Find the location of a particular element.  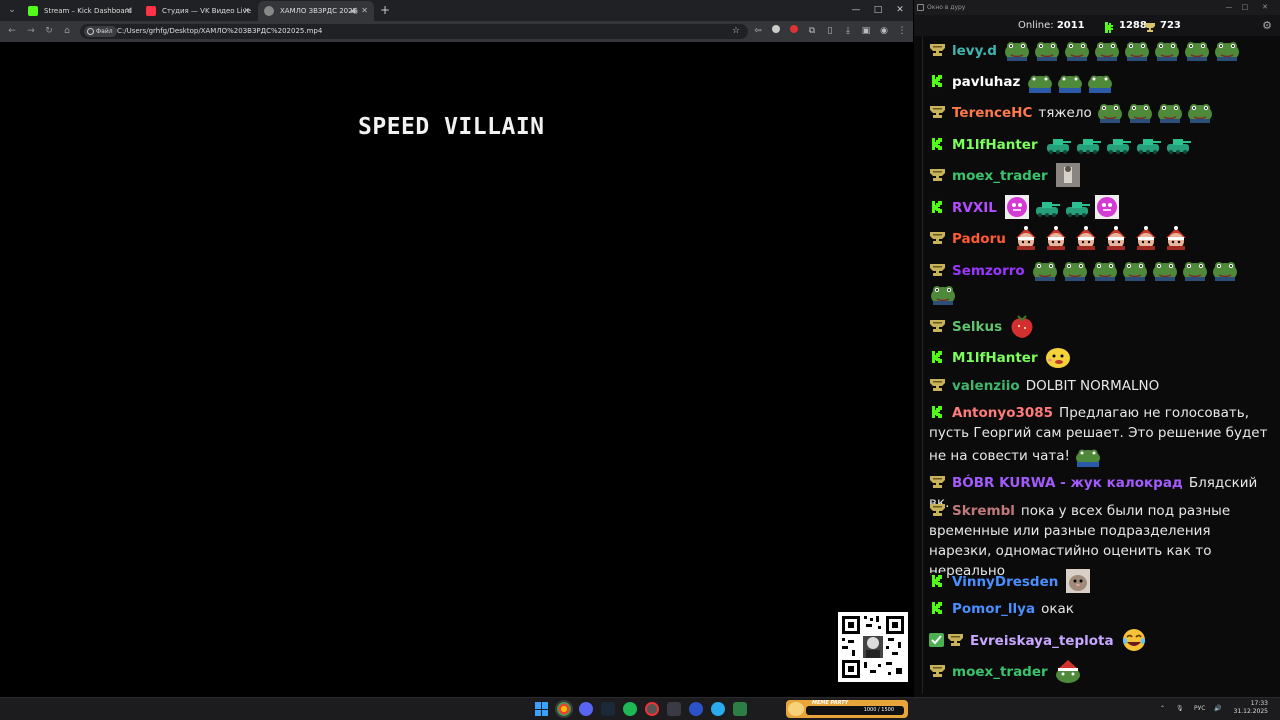

discord-taskbar-icon is located at coordinates (586, 709).